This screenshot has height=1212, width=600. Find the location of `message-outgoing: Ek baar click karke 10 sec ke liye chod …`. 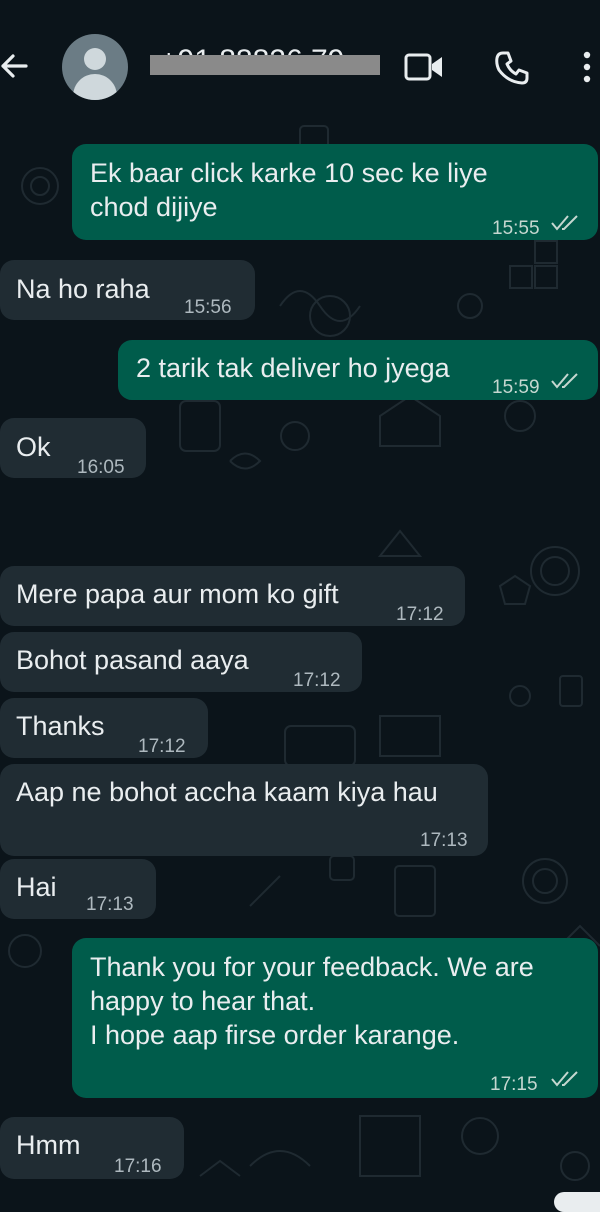

message-outgoing: Ek baar click karke 10 sec ke liye chod … is located at coordinates (335, 192).